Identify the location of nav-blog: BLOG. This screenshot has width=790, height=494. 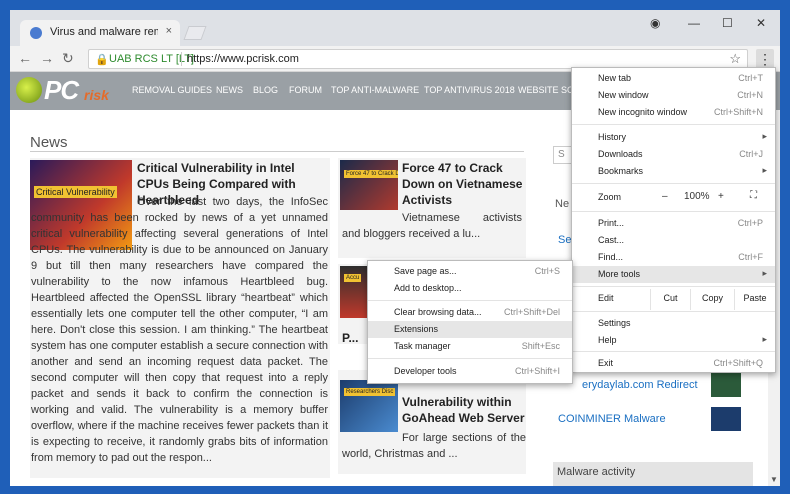
(265, 90).